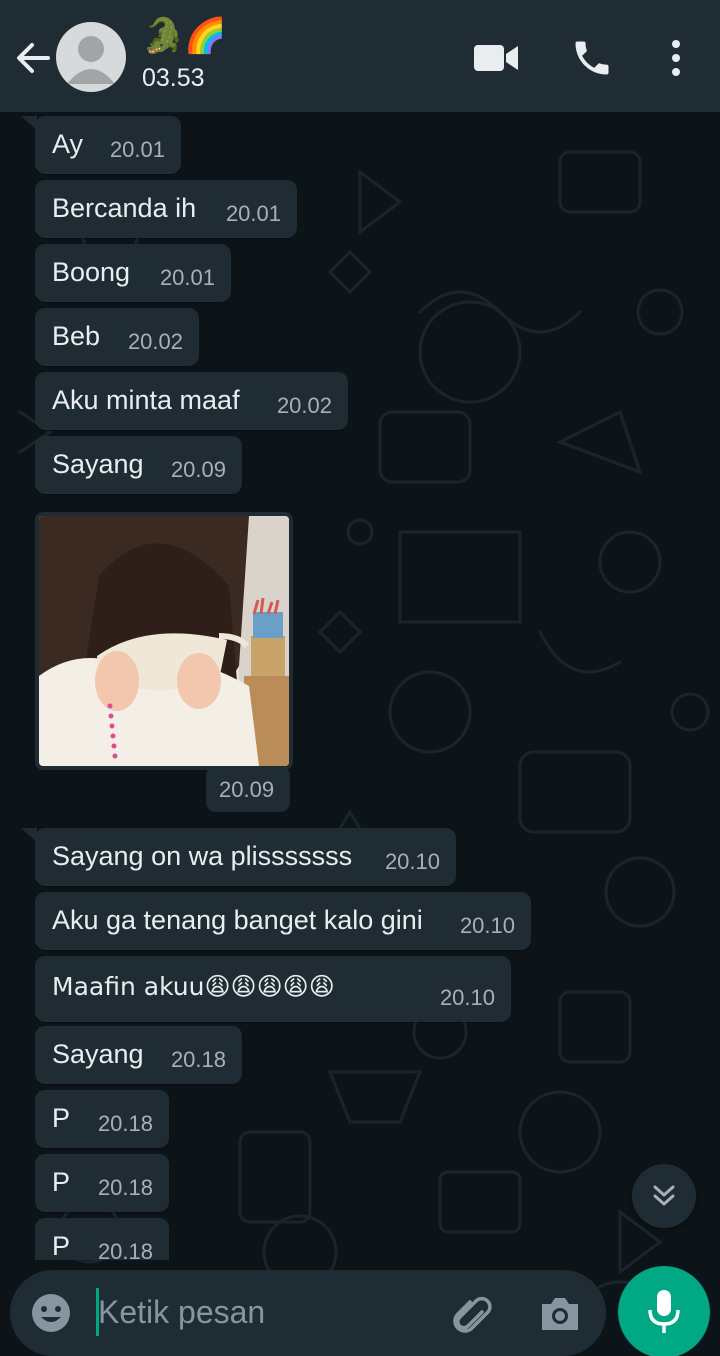 The width and height of the screenshot is (720, 1356). What do you see at coordinates (360, 56) in the screenshot?
I see `chat-header: 🐊🌈 03.53` at bounding box center [360, 56].